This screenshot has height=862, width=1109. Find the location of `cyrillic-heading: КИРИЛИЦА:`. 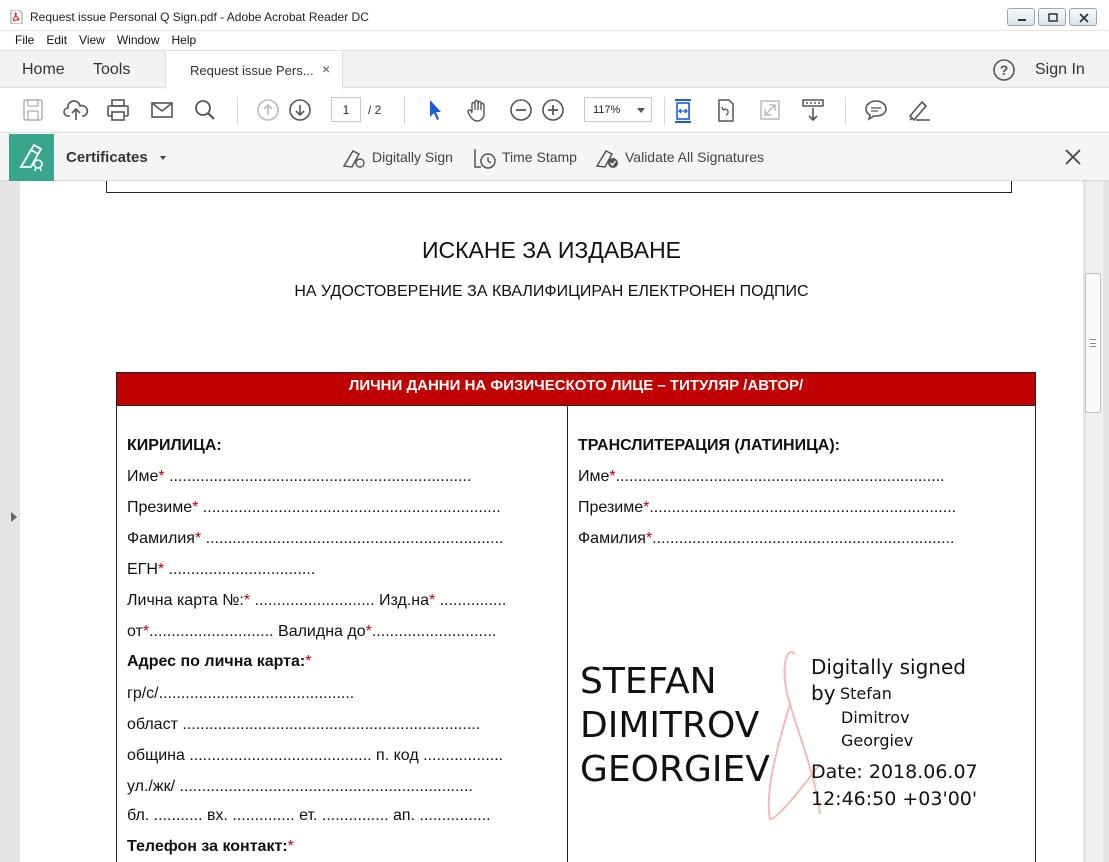

cyrillic-heading: КИРИЛИЦА: is located at coordinates (174, 445).